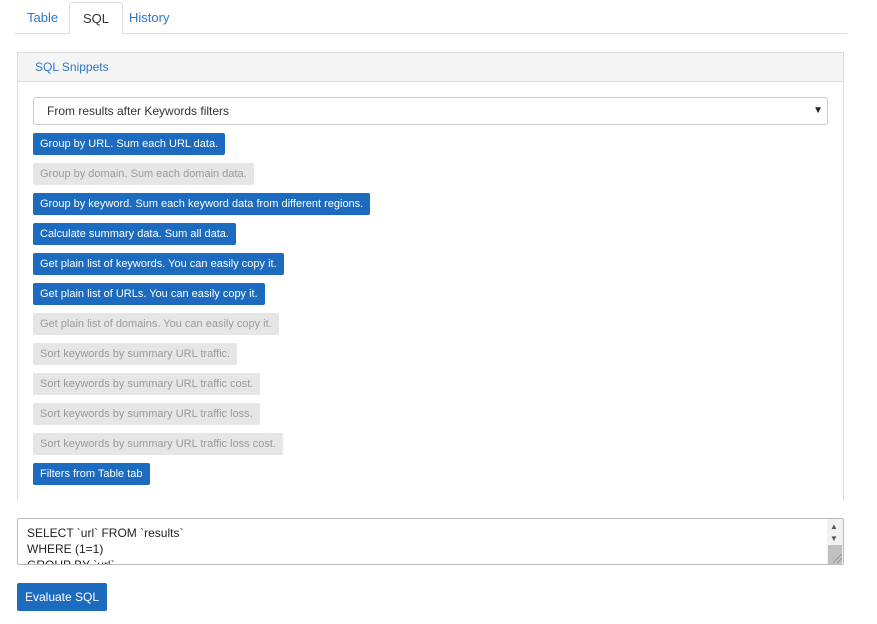 The height and width of the screenshot is (624, 877). Describe the element at coordinates (91, 474) in the screenshot. I see `snippet-filters-from-table: Filters from Table tab` at that location.